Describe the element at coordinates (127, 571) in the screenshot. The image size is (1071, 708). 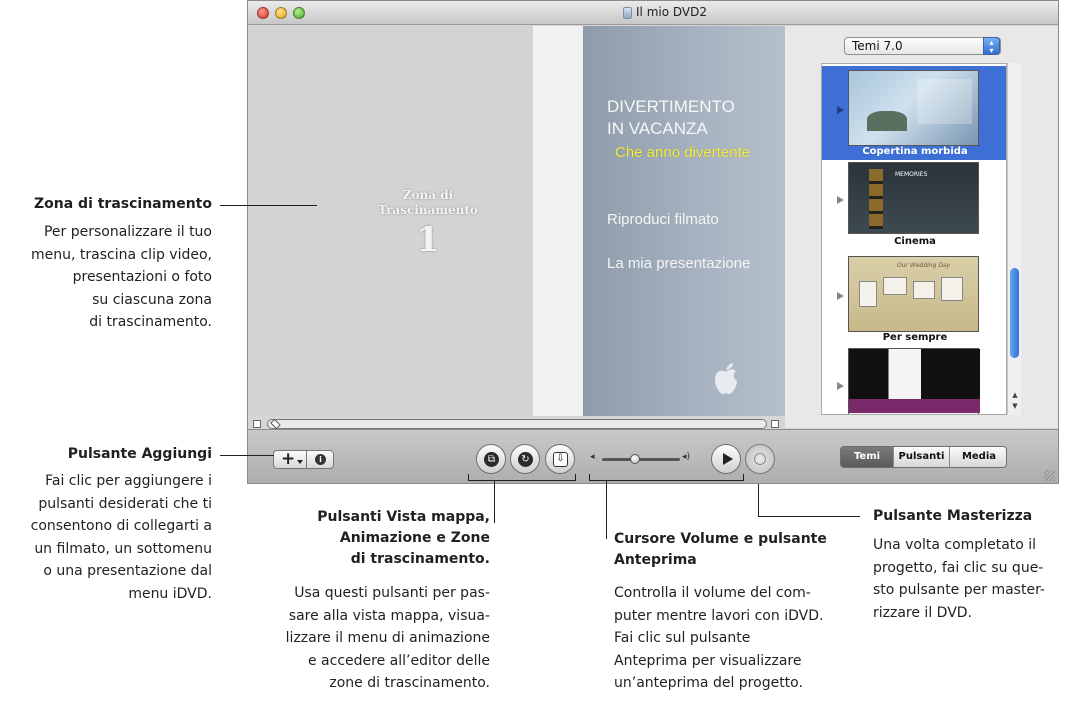
I see `callout-line: o una presentazione dal` at that location.